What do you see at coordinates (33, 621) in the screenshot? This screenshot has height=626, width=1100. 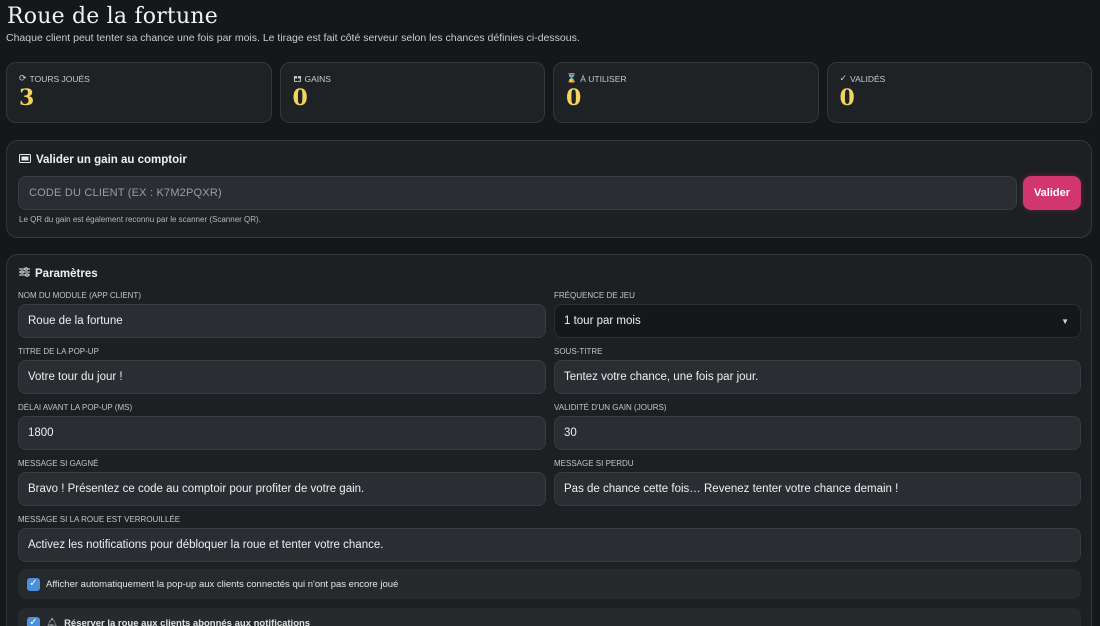 I see `reserve-checkbox: ✓` at bounding box center [33, 621].